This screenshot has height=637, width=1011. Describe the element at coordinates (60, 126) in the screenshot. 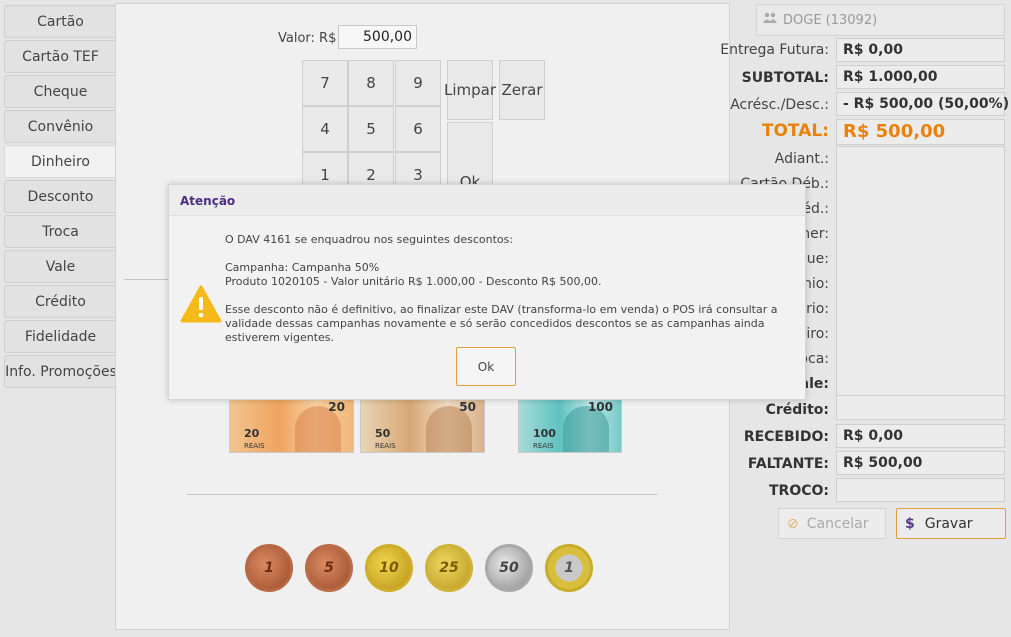

I see `tab-convenio: Convênio` at that location.